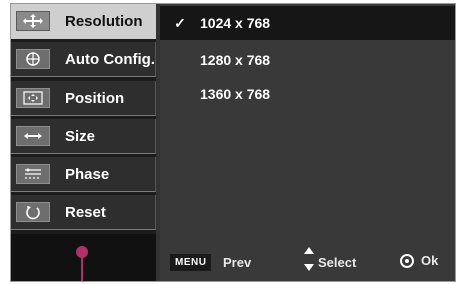  Describe the element at coordinates (33, 59) in the screenshot. I see `auto-config-icon` at that location.